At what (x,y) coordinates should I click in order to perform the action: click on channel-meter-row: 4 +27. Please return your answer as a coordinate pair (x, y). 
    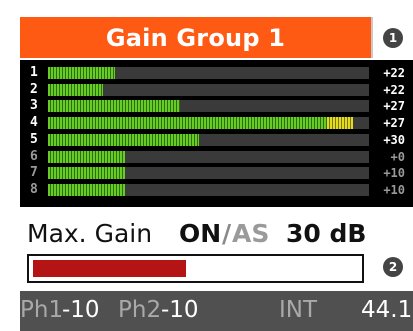
    Looking at the image, I should click on (216, 123).